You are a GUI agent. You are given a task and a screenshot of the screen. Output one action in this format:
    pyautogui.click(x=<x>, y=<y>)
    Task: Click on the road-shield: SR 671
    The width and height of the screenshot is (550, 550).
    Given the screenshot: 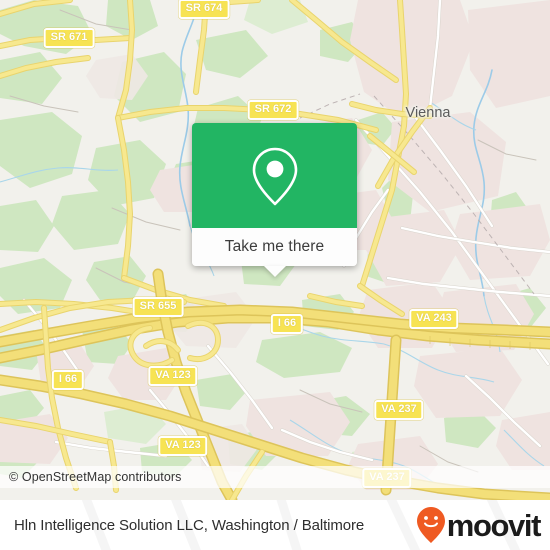 What is the action you would take?
    pyautogui.click(x=69, y=38)
    